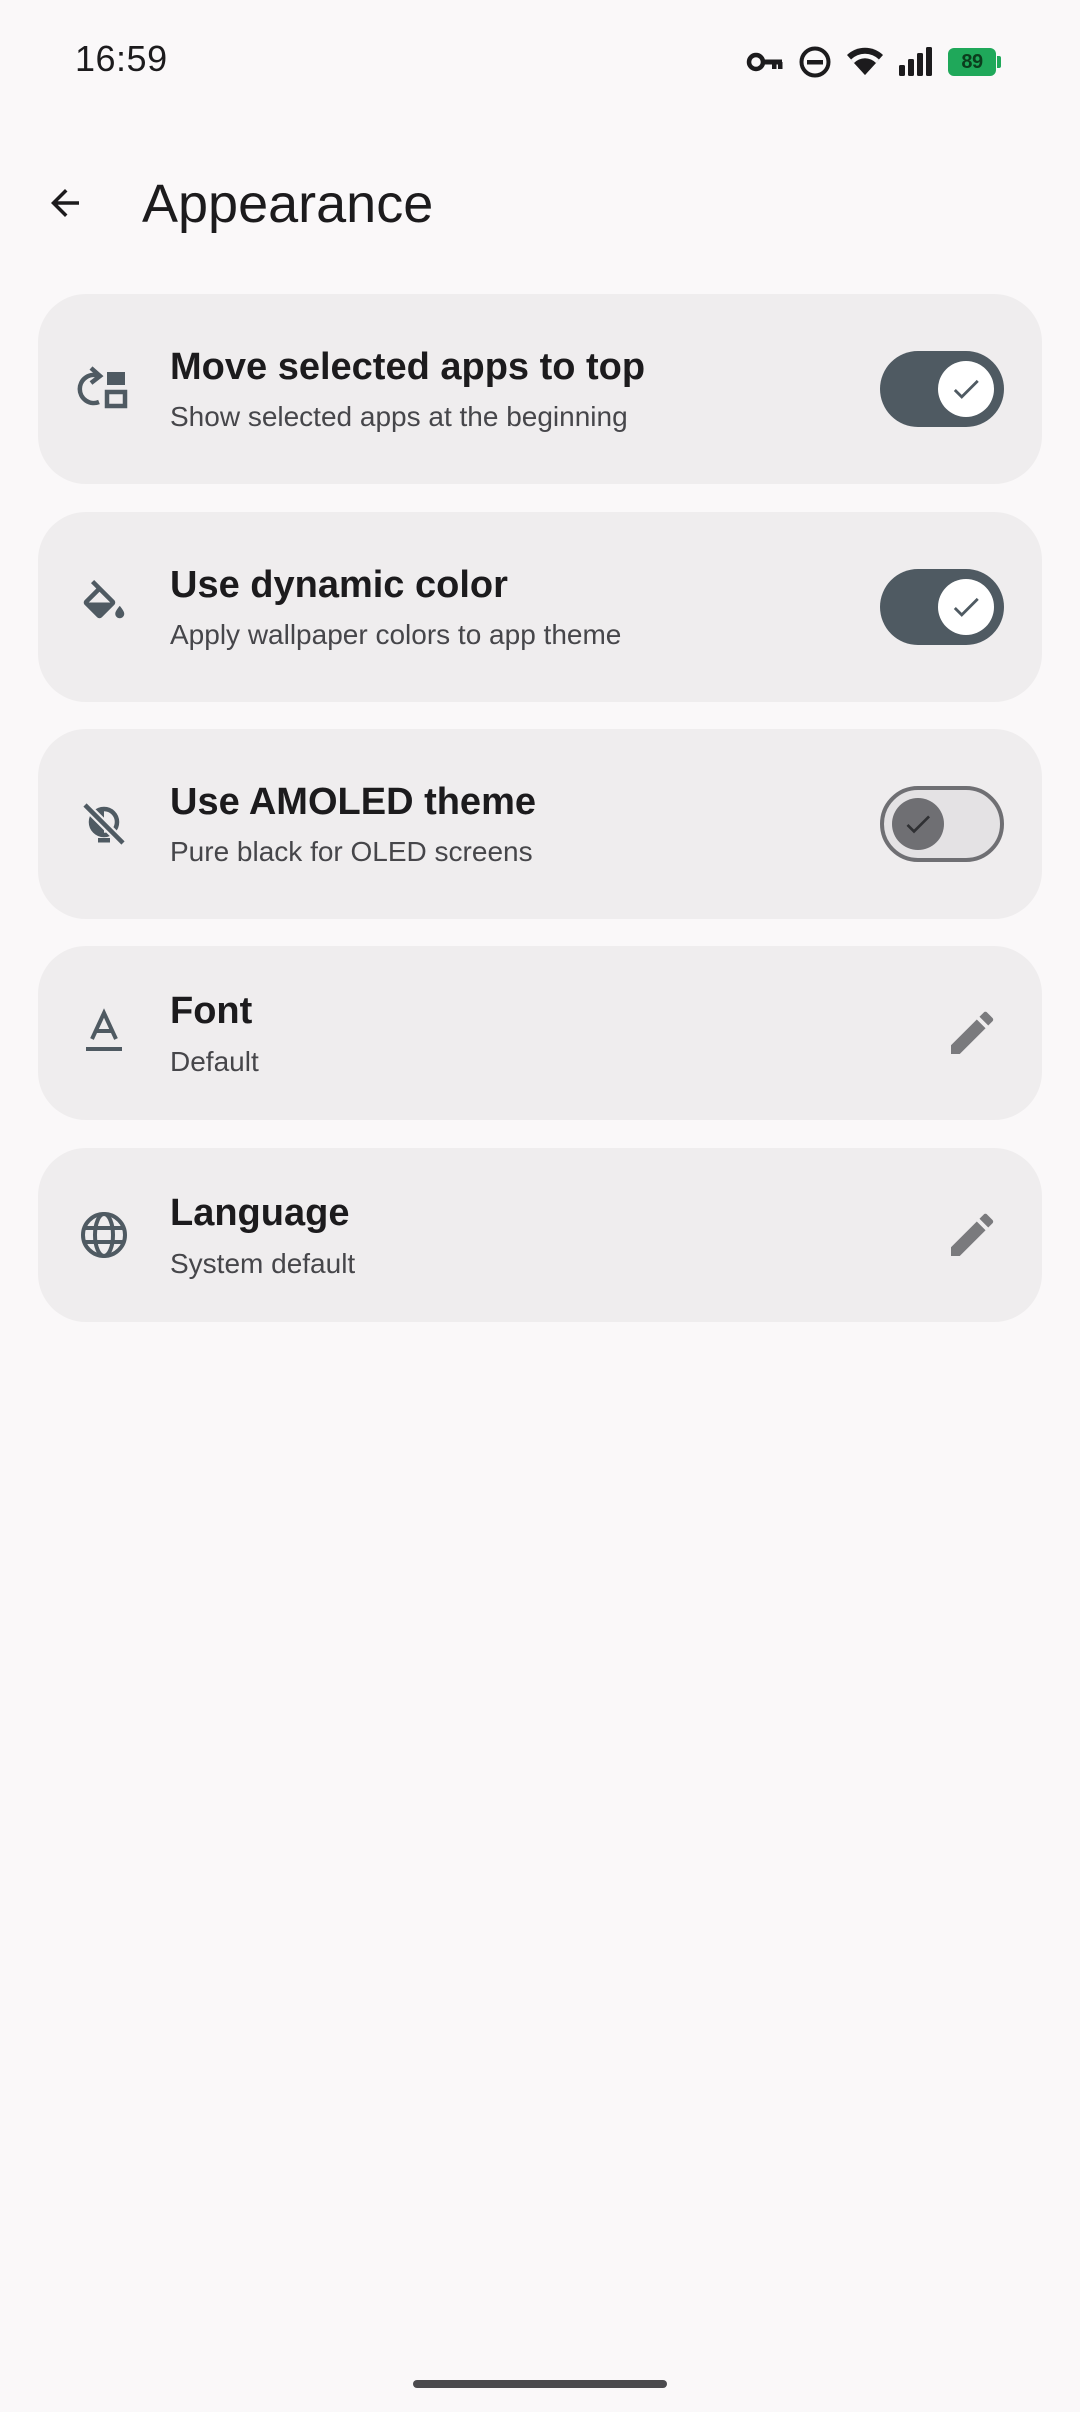 This screenshot has width=1080, height=2412. Describe the element at coordinates (999, 62) in the screenshot. I see `battery-tip` at that location.